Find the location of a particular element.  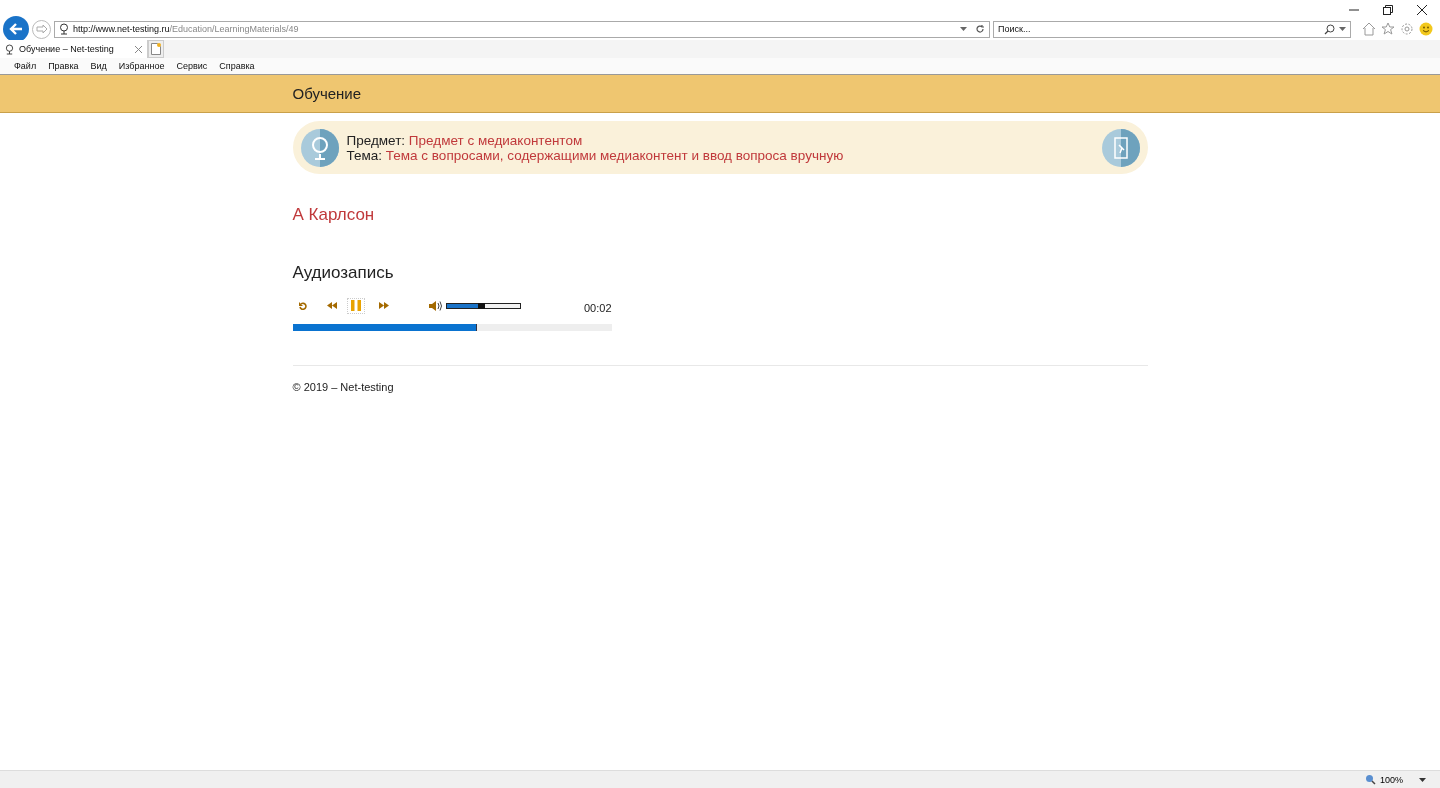

zoom-level: 100% is located at coordinates (1391, 779).